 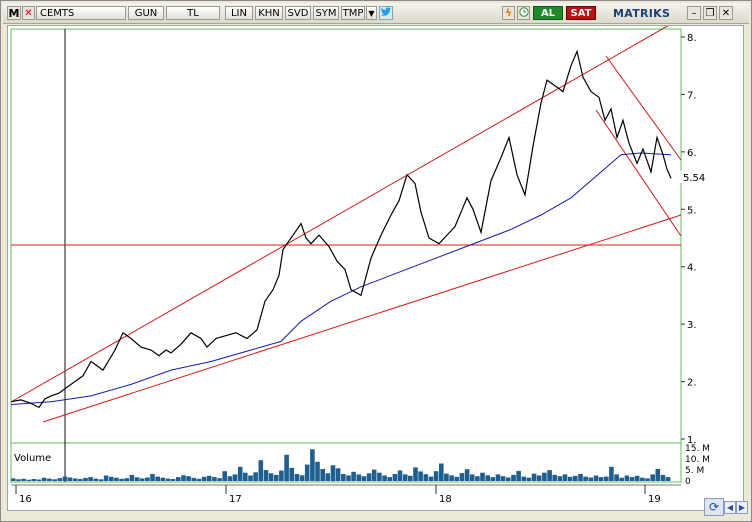 I want to click on y-tick-label: 3., so click(x=692, y=325).